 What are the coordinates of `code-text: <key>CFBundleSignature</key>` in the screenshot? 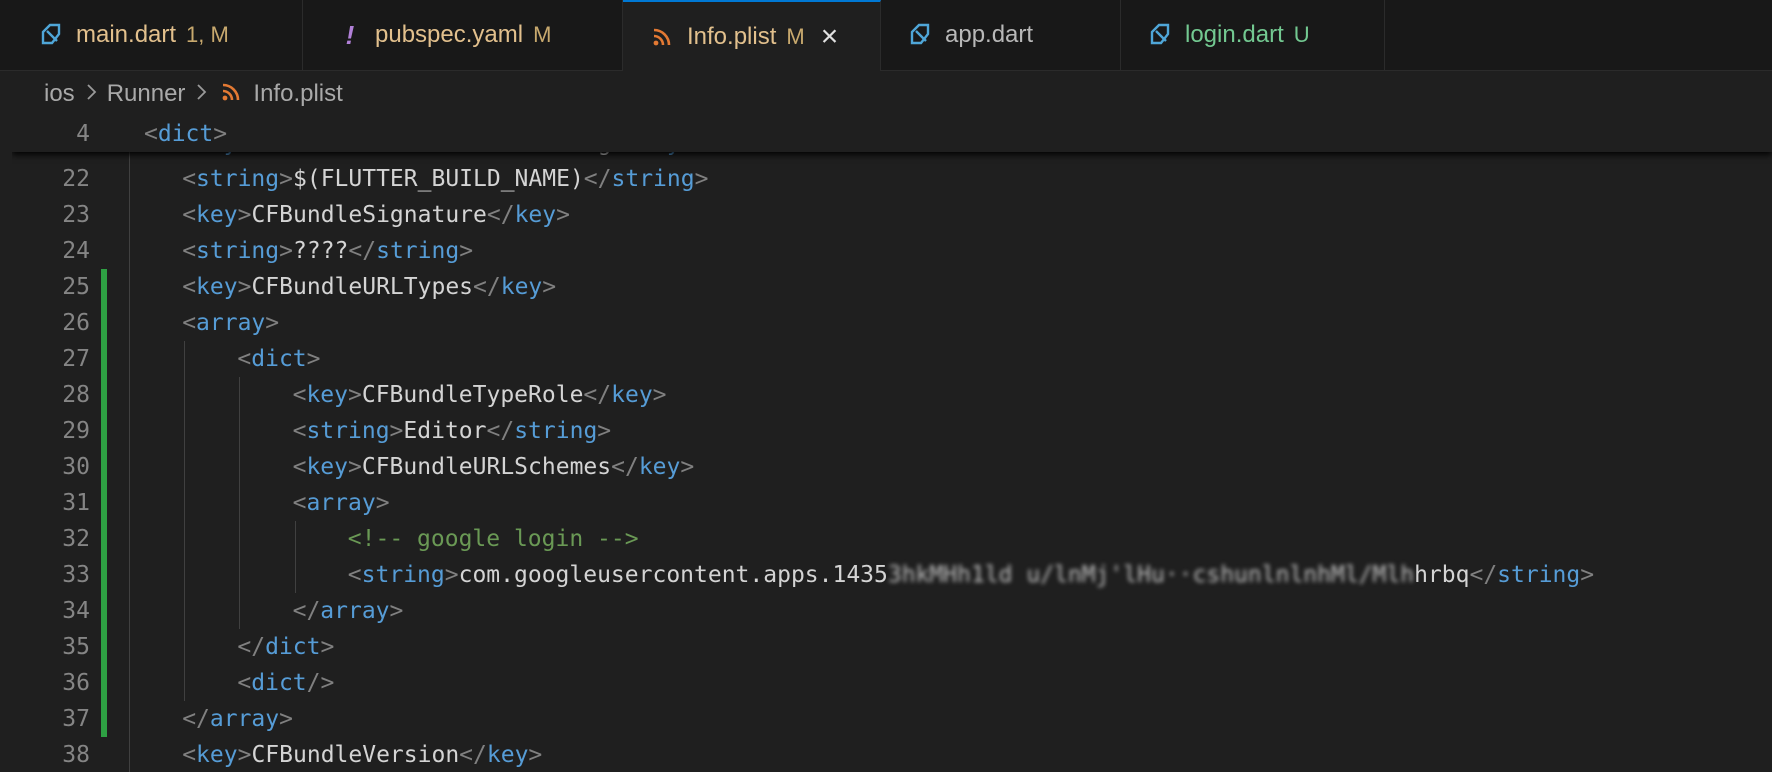 It's located at (376, 215).